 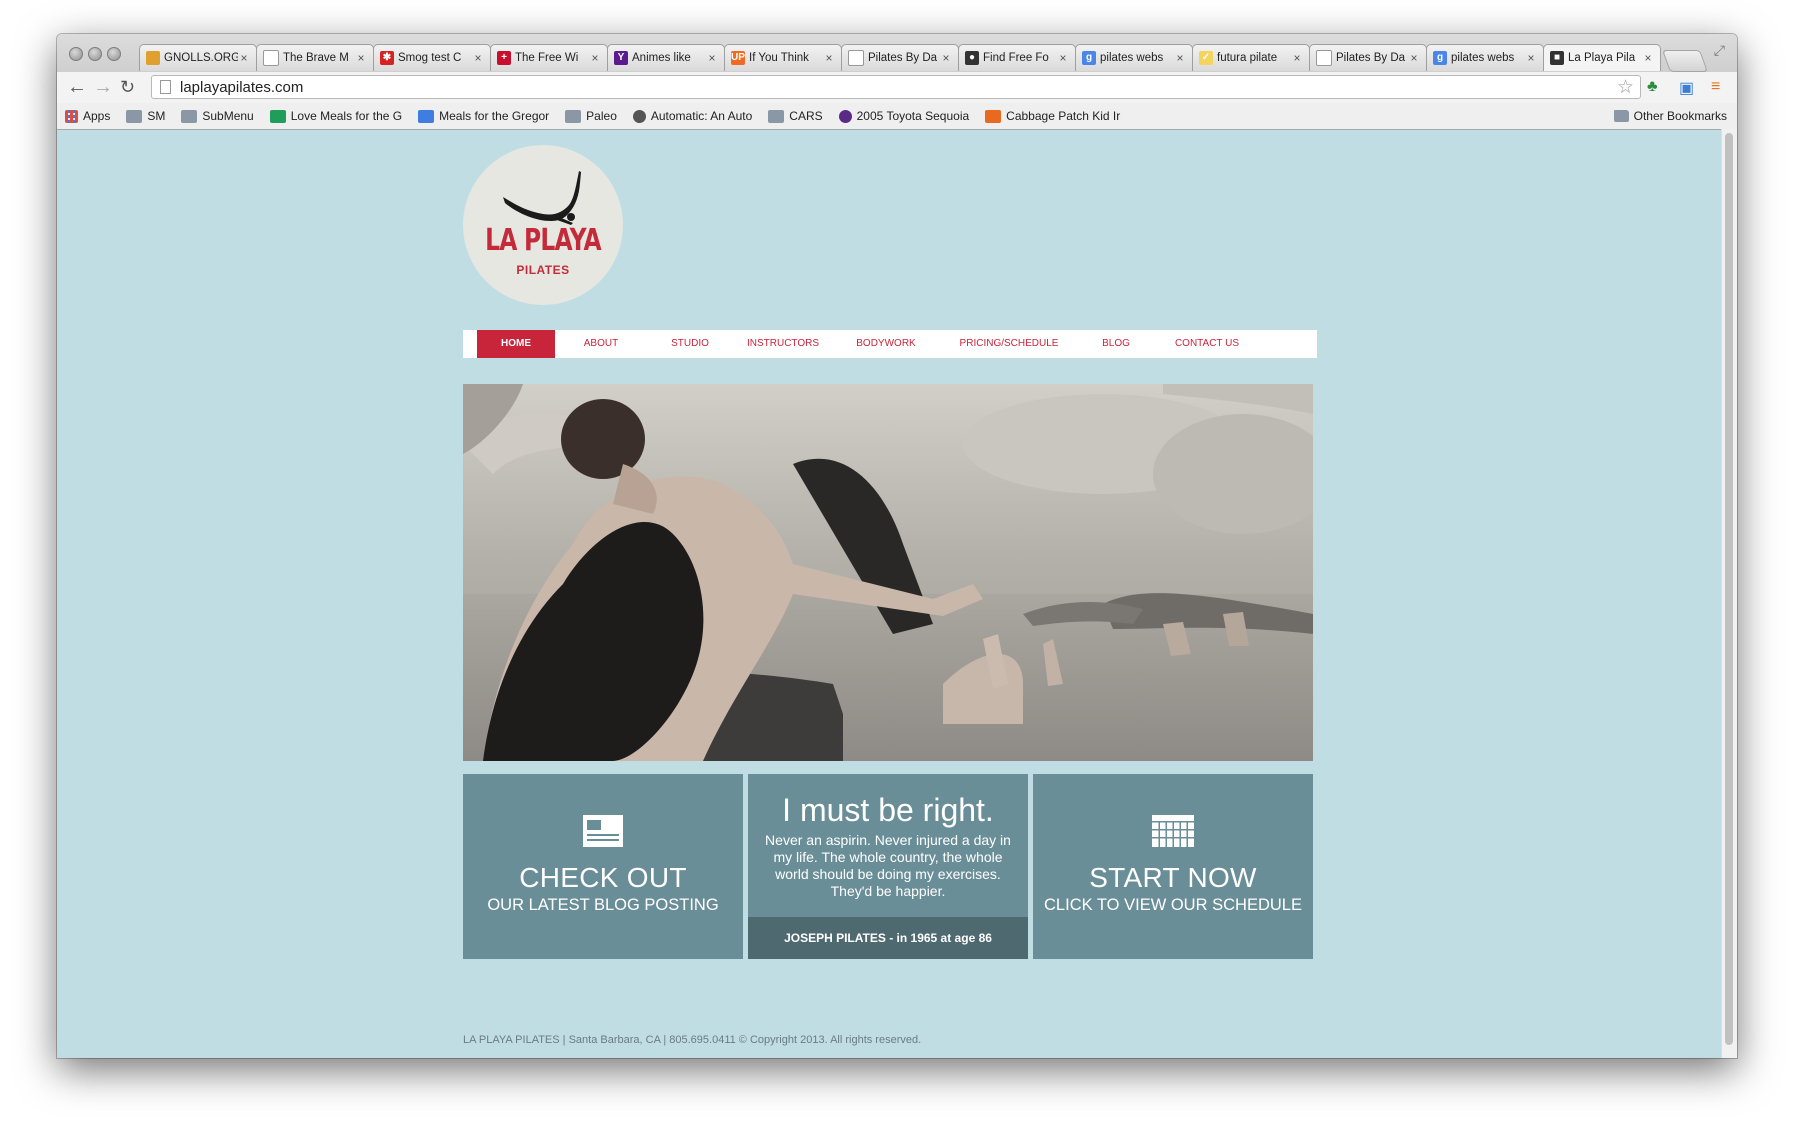 I want to click on extension-icon: ♣, so click(x=1652, y=87).